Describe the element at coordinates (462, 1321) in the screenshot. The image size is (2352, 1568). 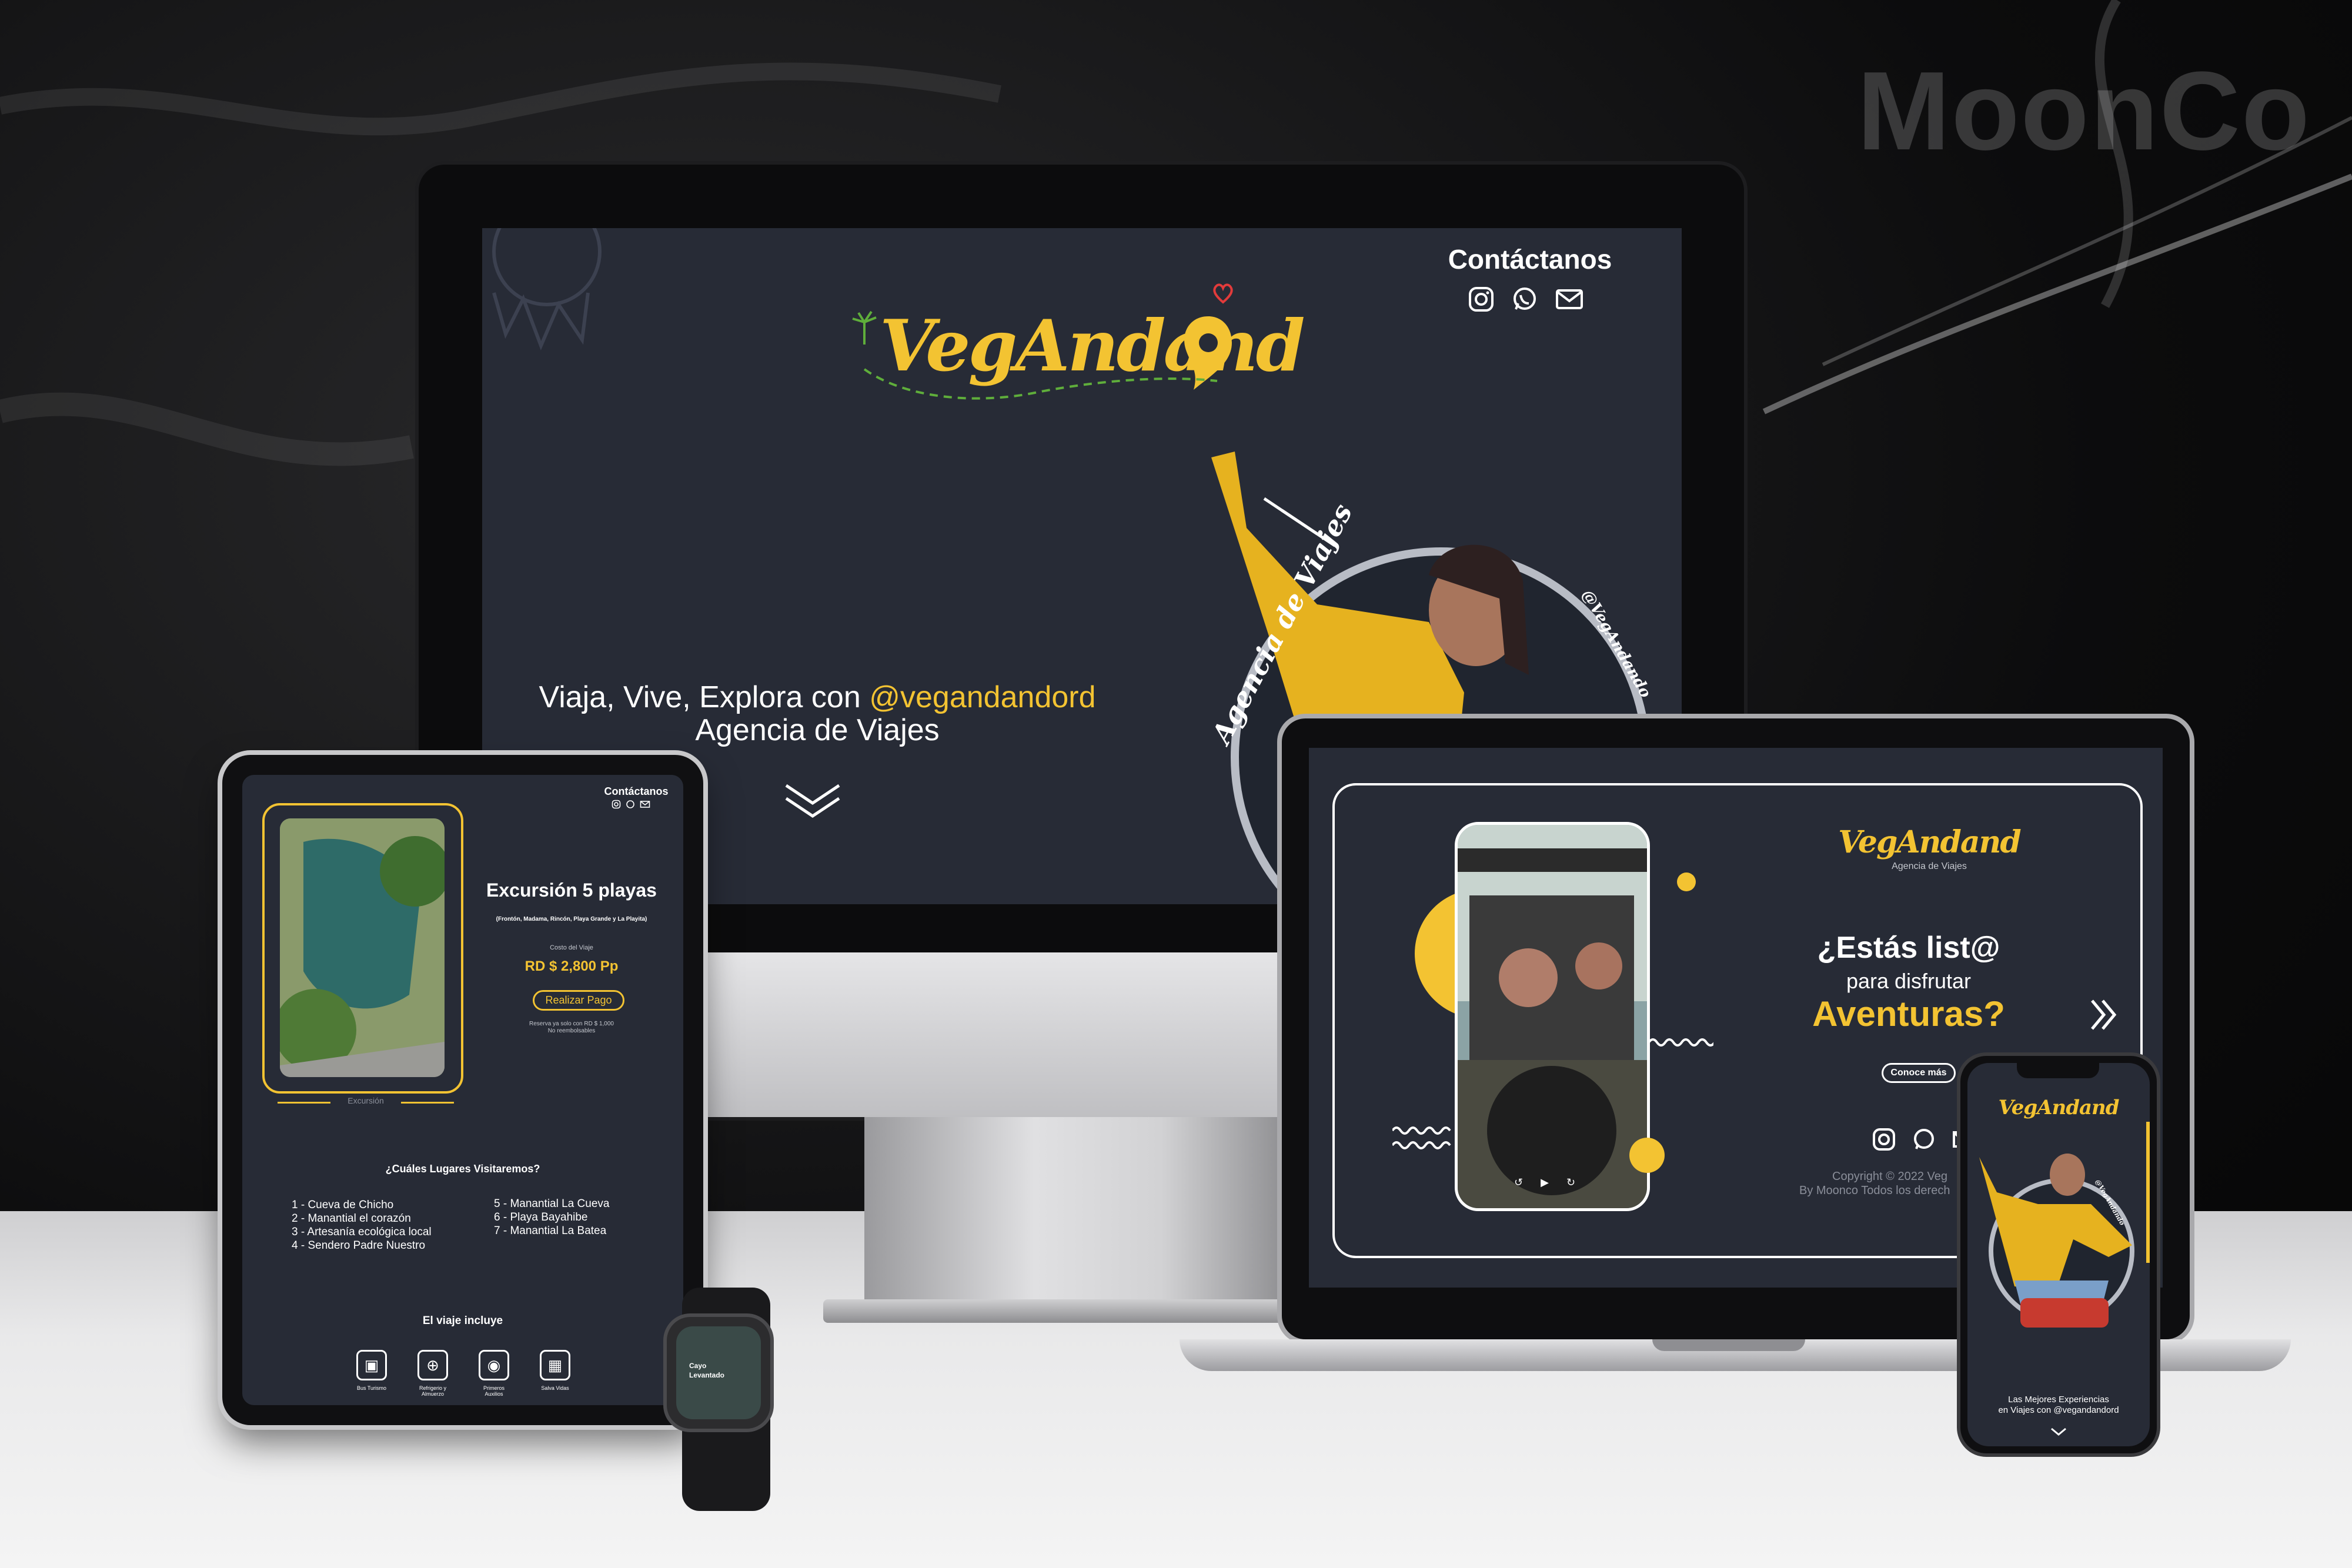
I see `includes-title: El viaje incluye` at that location.